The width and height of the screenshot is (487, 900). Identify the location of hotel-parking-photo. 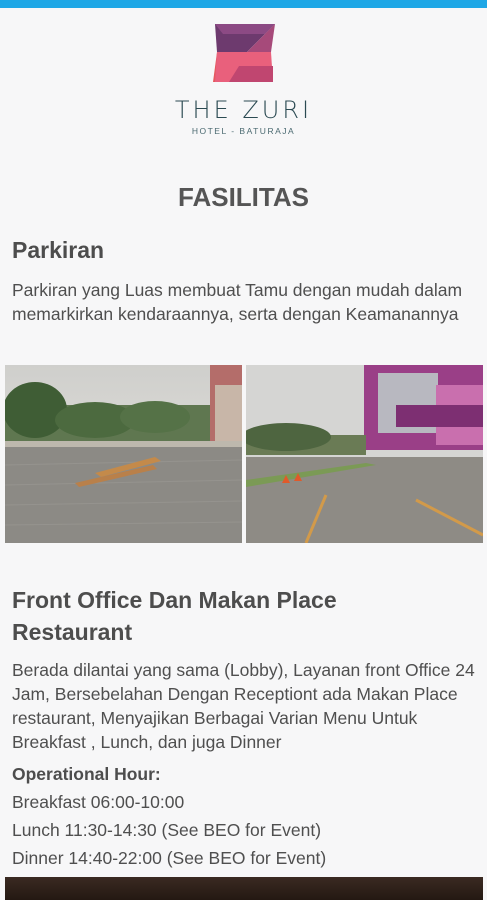
(364, 454).